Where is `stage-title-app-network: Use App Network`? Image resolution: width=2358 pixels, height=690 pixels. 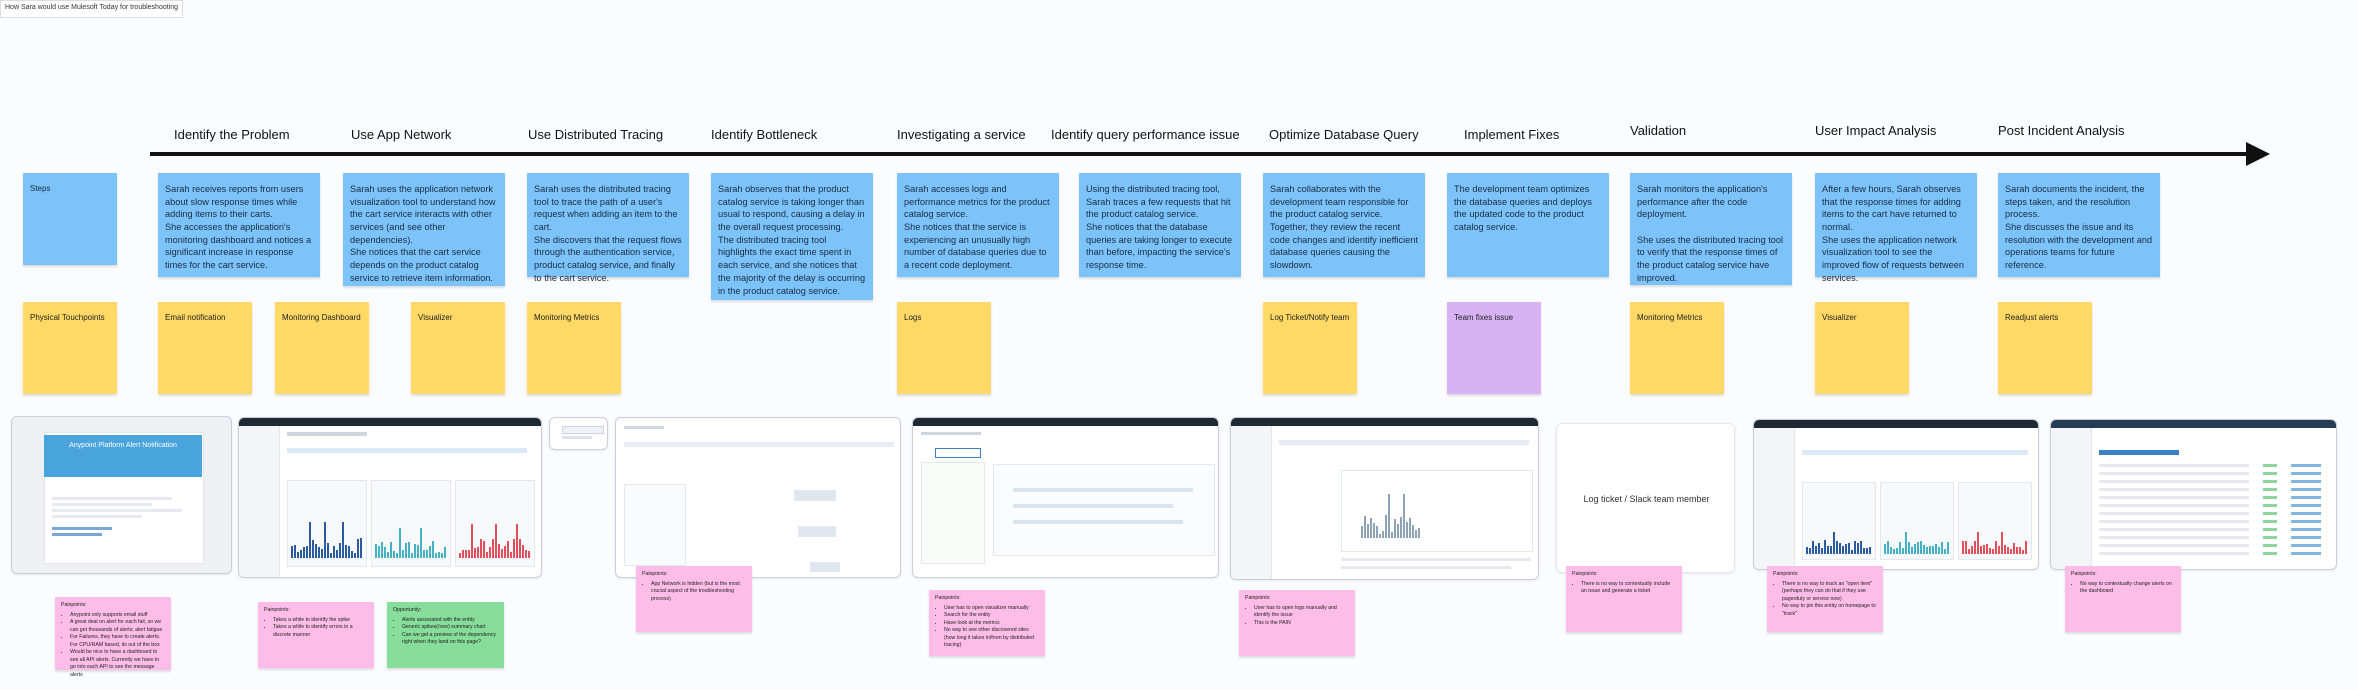 stage-title-app-network: Use App Network is located at coordinates (401, 134).